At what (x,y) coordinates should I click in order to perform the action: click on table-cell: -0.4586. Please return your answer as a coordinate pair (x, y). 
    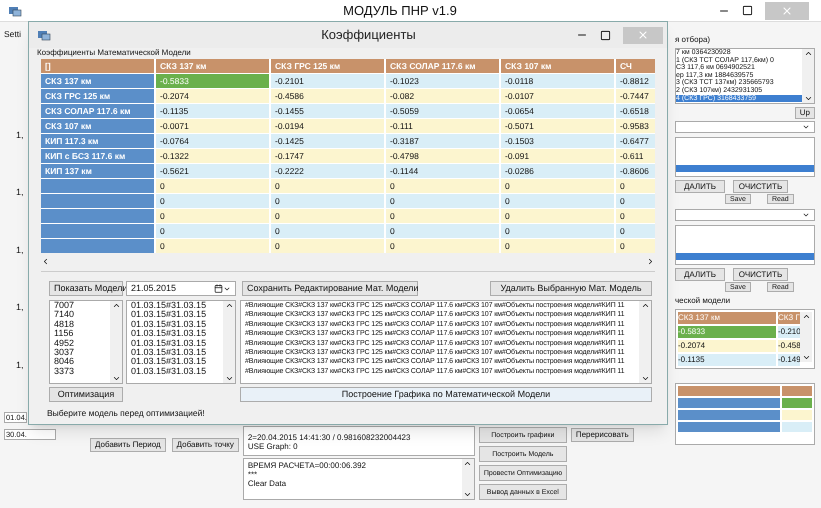
    Looking at the image, I should click on (327, 96).